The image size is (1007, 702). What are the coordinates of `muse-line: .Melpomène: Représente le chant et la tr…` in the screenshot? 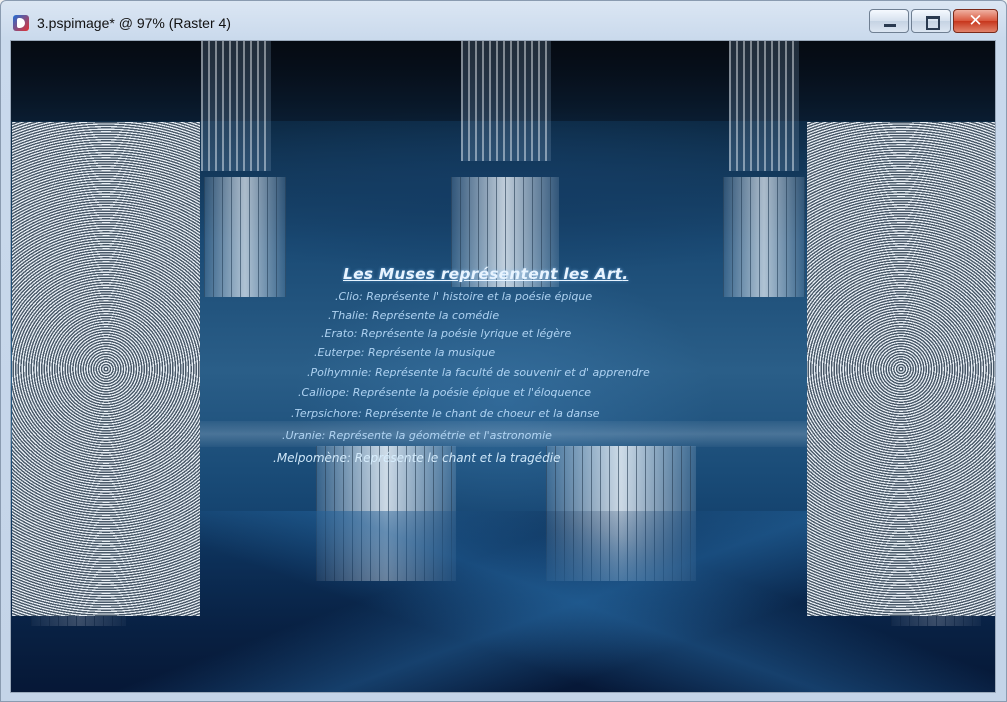 It's located at (417, 458).